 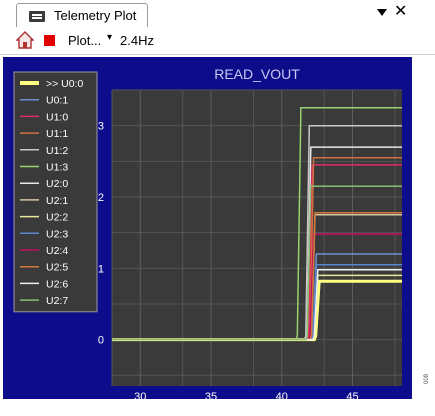 I want to click on close-icon: ✕, so click(x=400, y=12).